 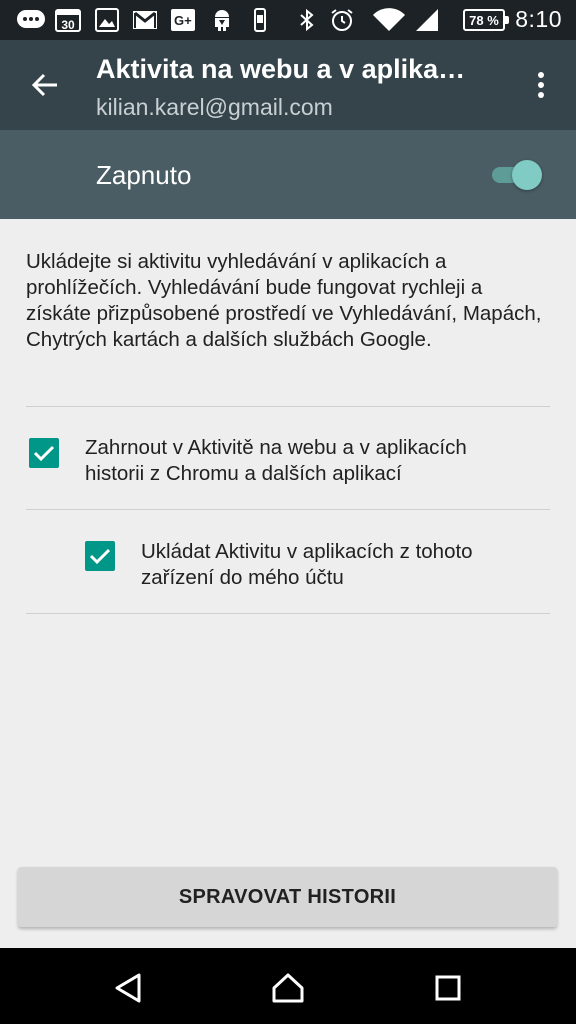 I want to click on more-options-button, so click(x=541, y=85).